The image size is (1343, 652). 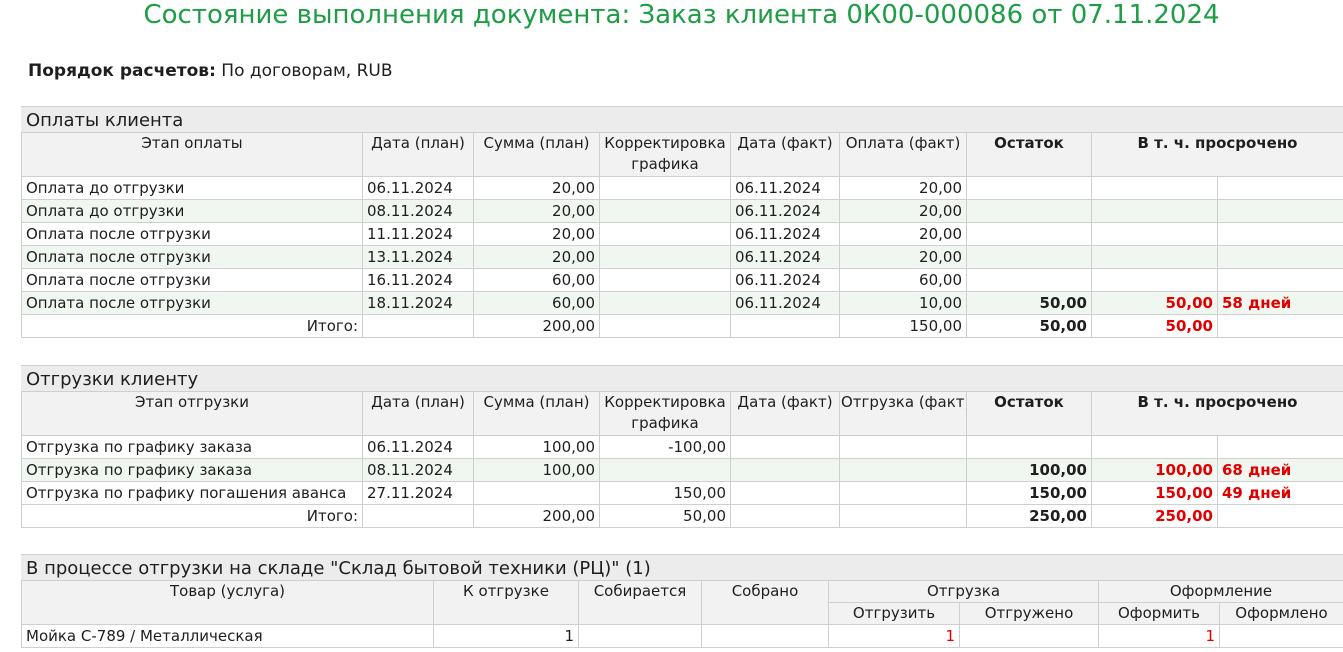 What do you see at coordinates (122, 71) in the screenshot?
I see `settlement-label: Порядок расчетов:` at bounding box center [122, 71].